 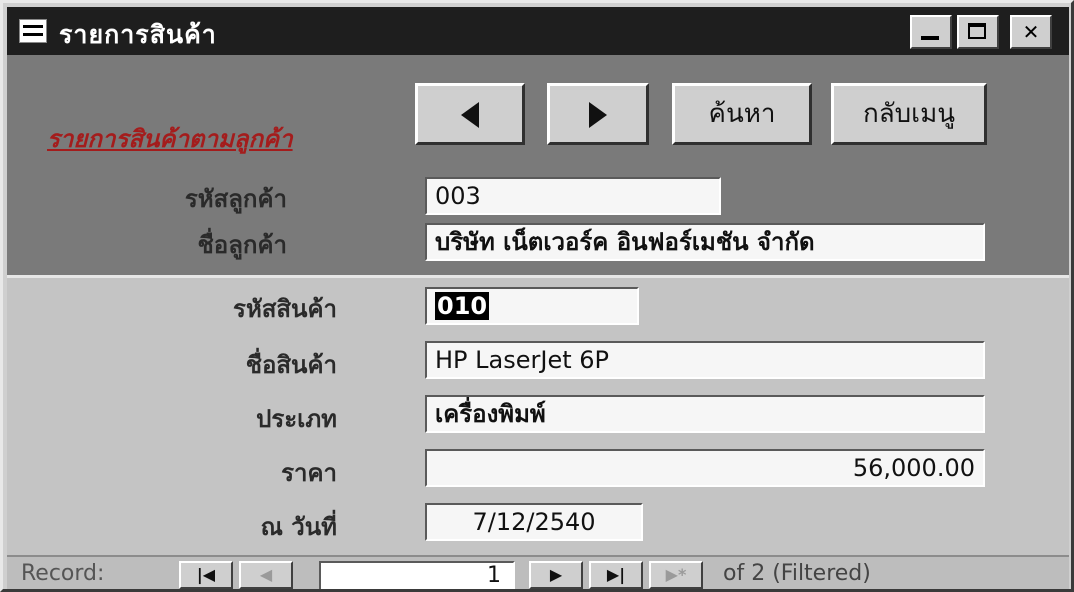 What do you see at coordinates (573, 196) in the screenshot?
I see `customer-code-field: 003` at bounding box center [573, 196].